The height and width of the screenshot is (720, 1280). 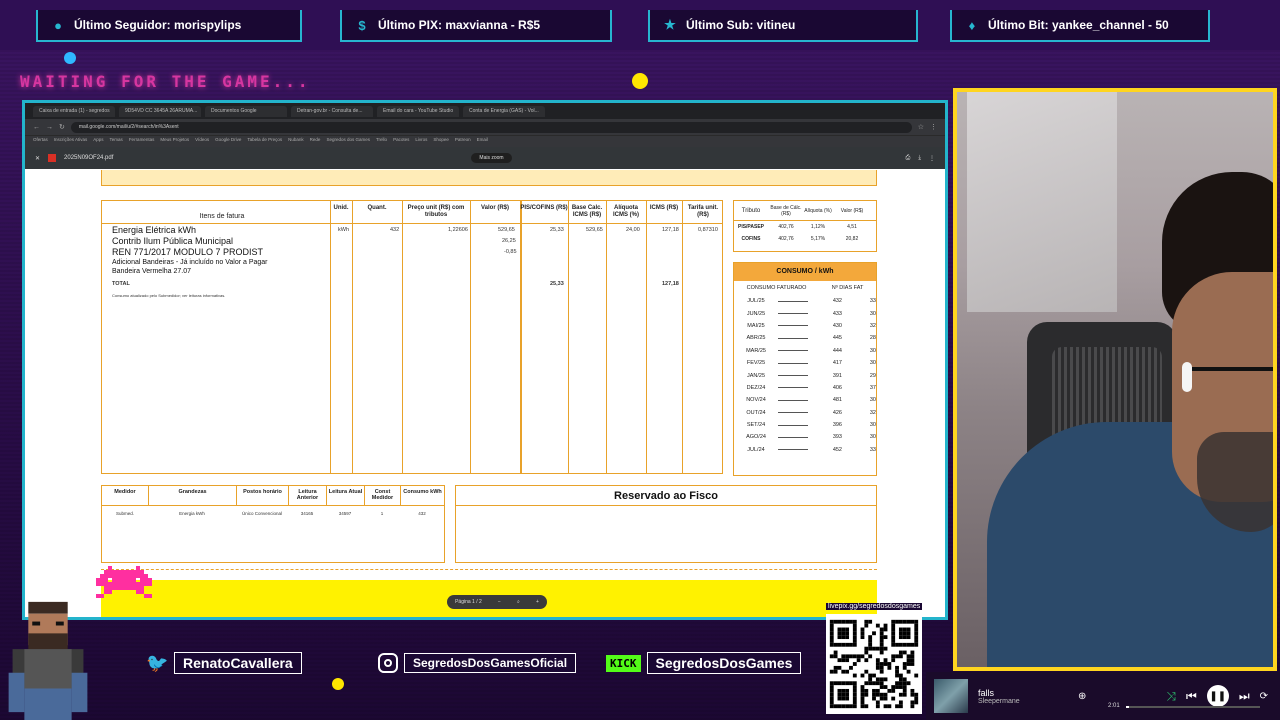 I want to click on zoom-button: Mais zoom, so click(x=491, y=158).